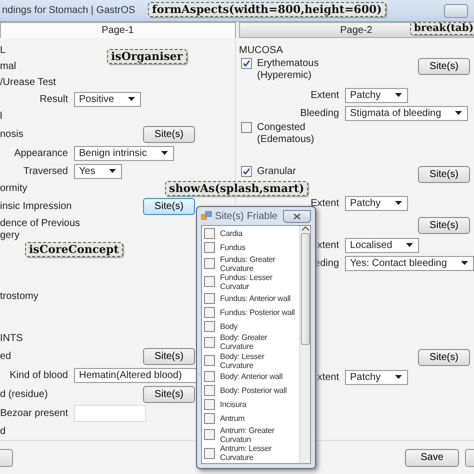 The image size is (474, 474). What do you see at coordinates (3, 50) in the screenshot?
I see `section-heading: L` at bounding box center [3, 50].